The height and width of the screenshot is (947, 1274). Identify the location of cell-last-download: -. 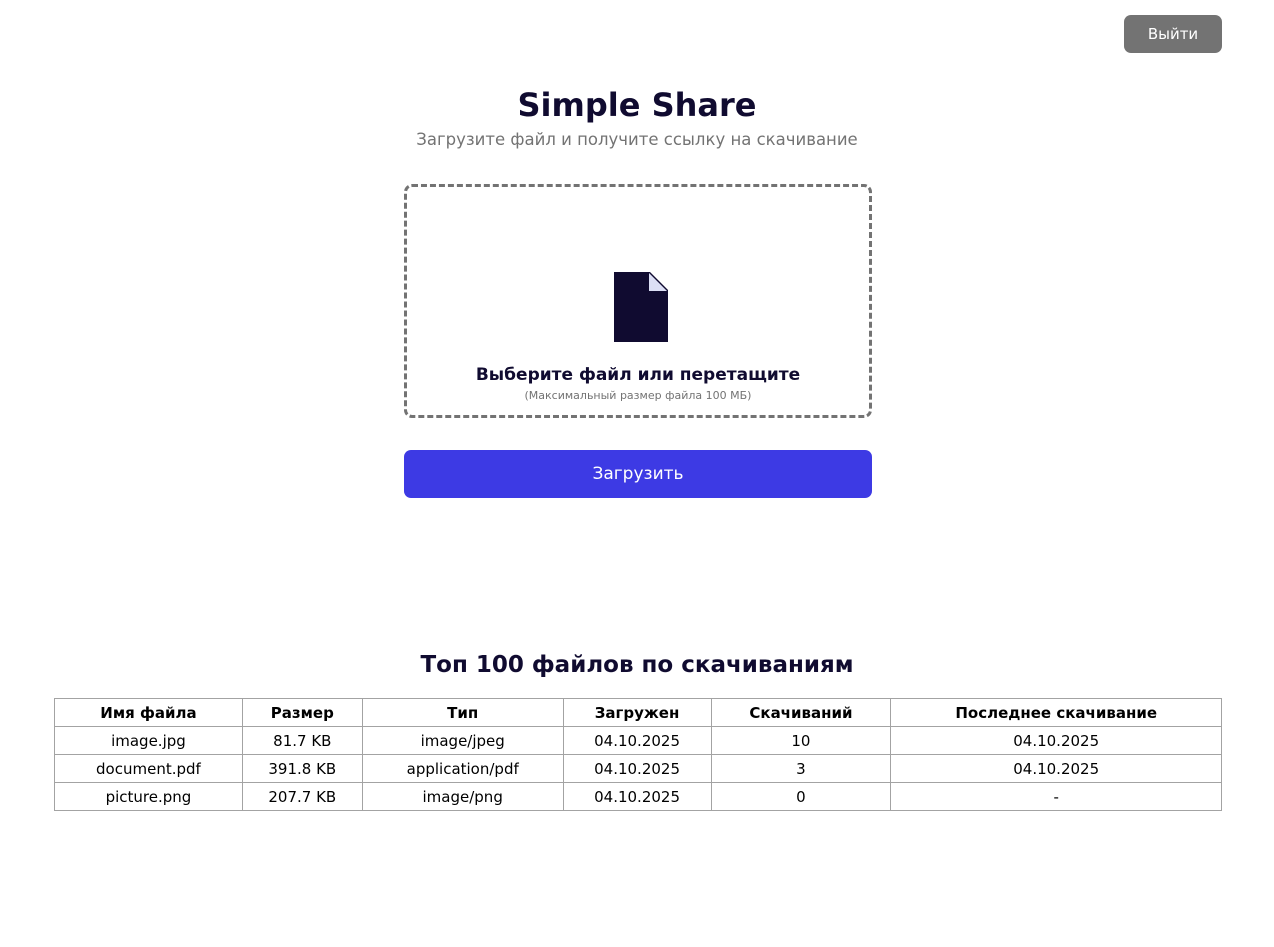
(1056, 796).